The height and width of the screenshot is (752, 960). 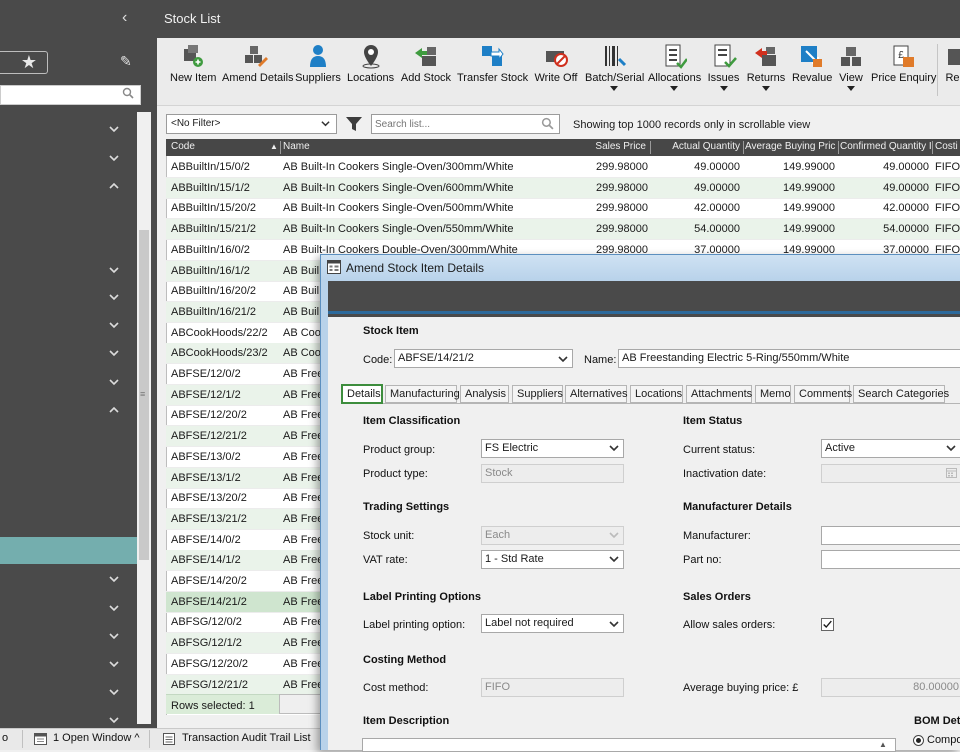 I want to click on sidebar-item-selected, so click(x=68, y=550).